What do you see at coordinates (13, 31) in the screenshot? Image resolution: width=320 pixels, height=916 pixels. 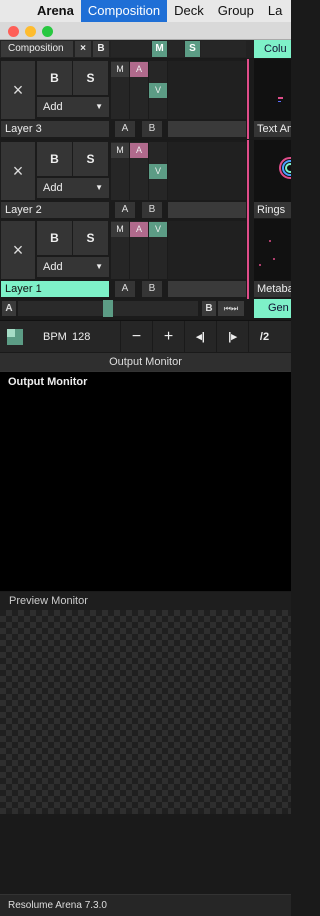 I see `close-window-icon` at bounding box center [13, 31].